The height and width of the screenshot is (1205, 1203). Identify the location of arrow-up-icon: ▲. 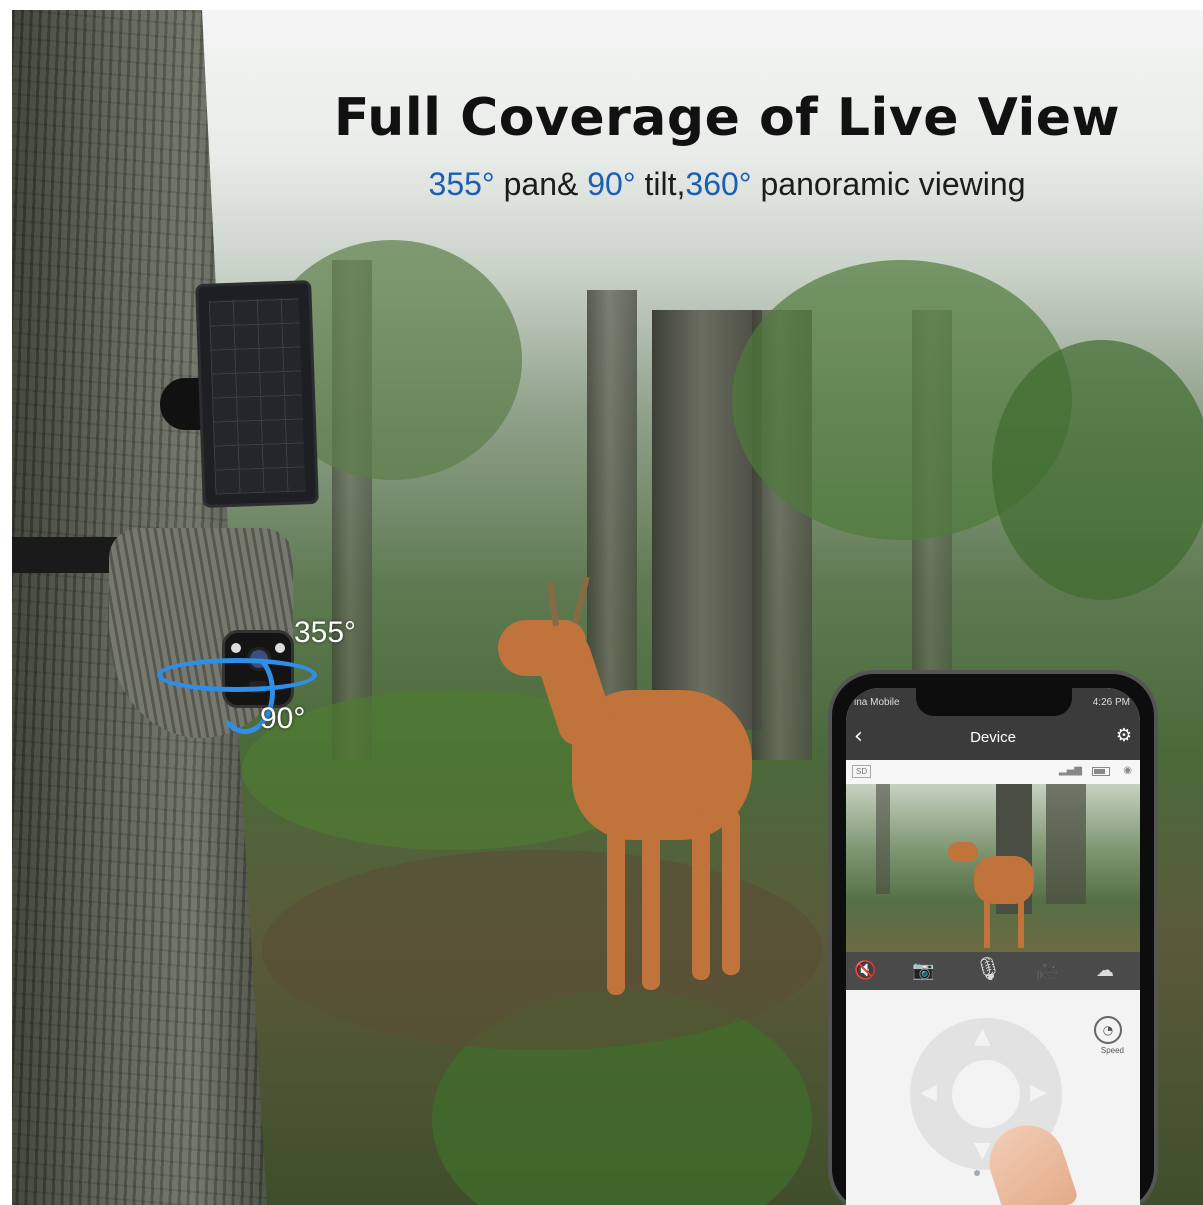
(982, 1036).